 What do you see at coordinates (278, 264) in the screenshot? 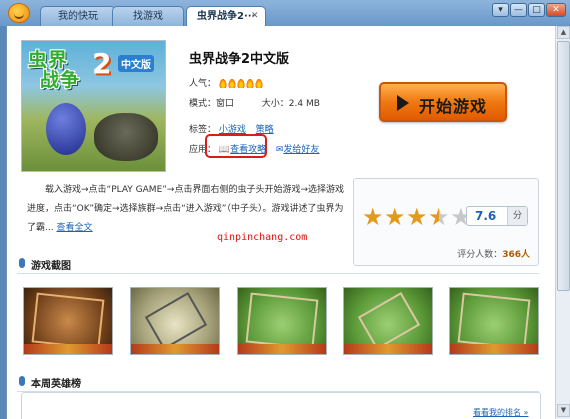
I see `screenshots-section-header: 游戏截图` at bounding box center [278, 264].